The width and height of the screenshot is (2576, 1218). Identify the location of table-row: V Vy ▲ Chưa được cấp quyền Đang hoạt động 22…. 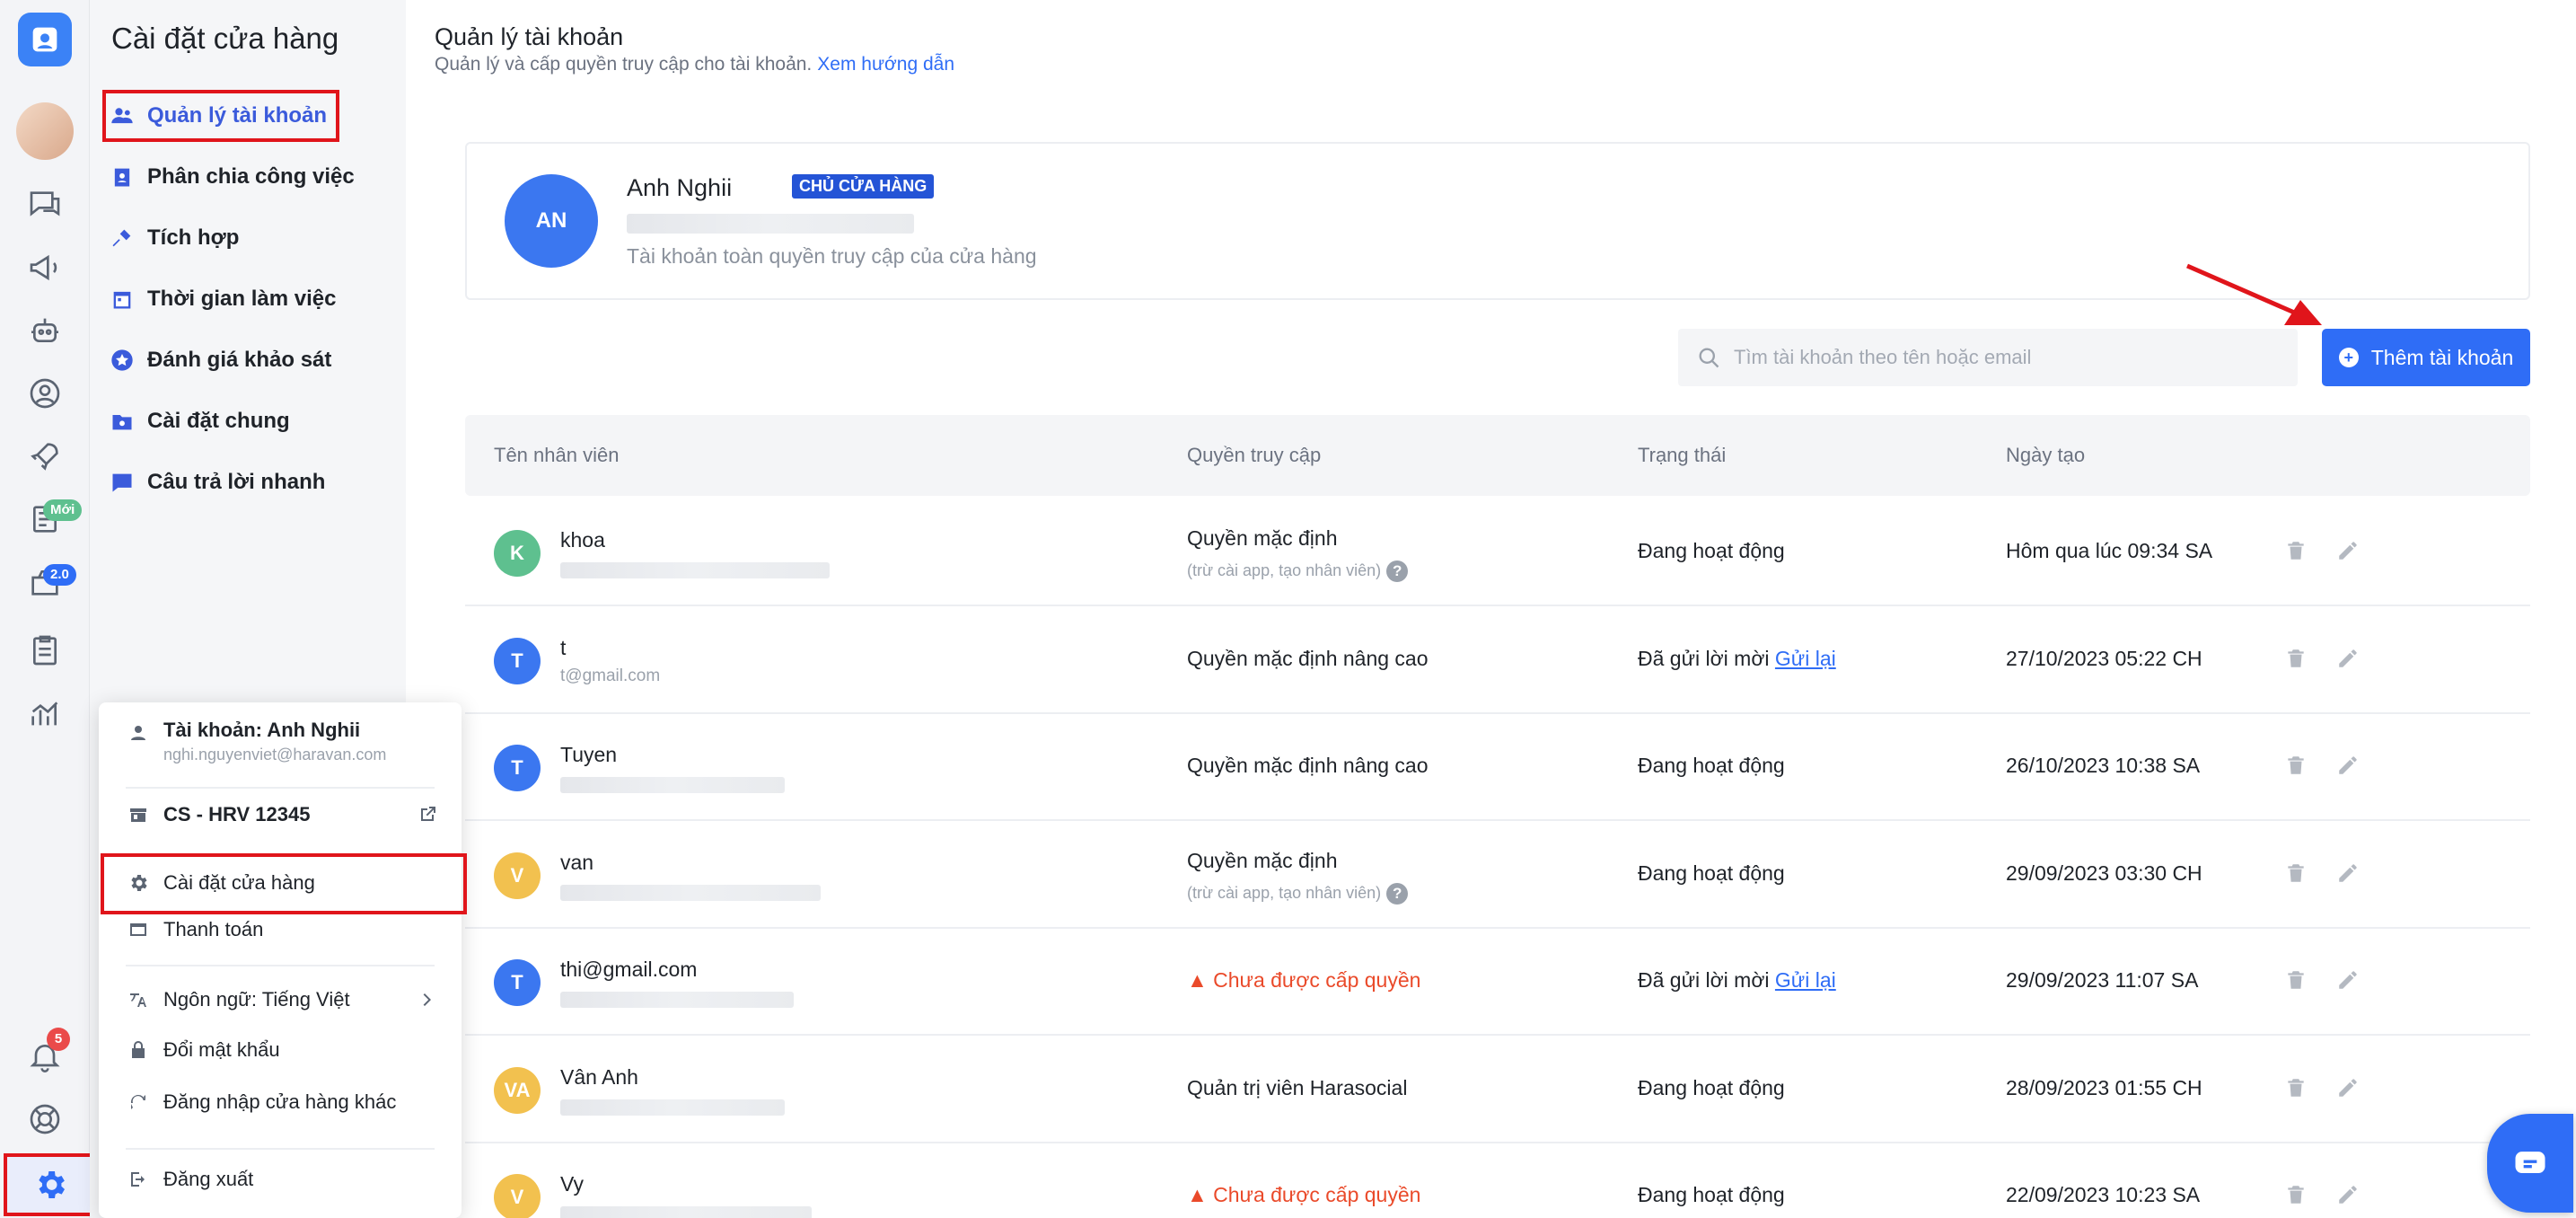
(1497, 1180).